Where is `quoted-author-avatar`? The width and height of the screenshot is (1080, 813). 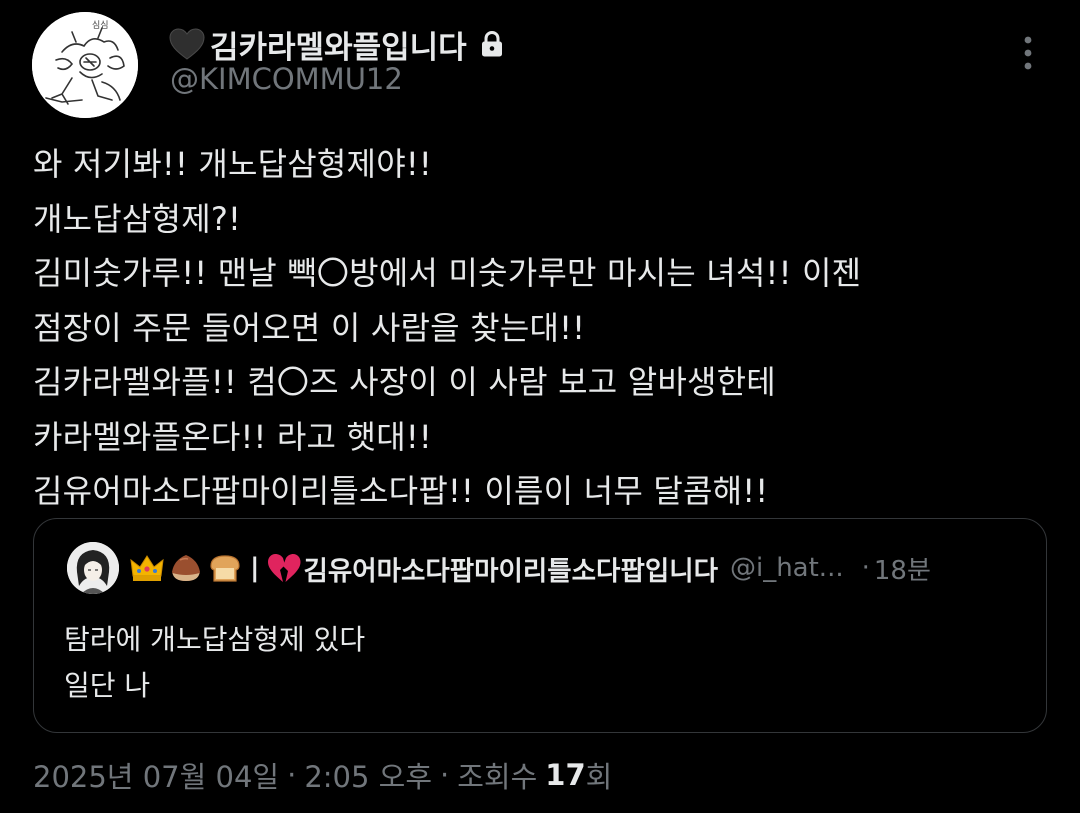 quoted-author-avatar is located at coordinates (93, 568).